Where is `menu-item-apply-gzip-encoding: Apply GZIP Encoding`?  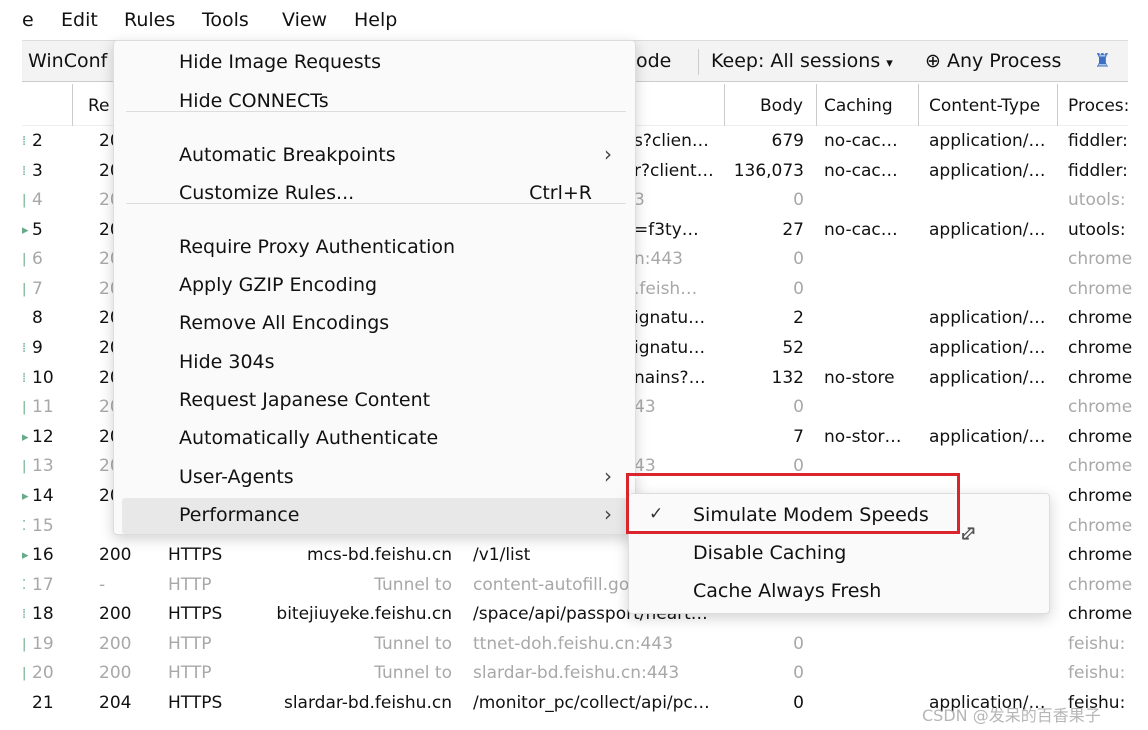
menu-item-apply-gzip-encoding: Apply GZIP Encoding is located at coordinates (375, 286).